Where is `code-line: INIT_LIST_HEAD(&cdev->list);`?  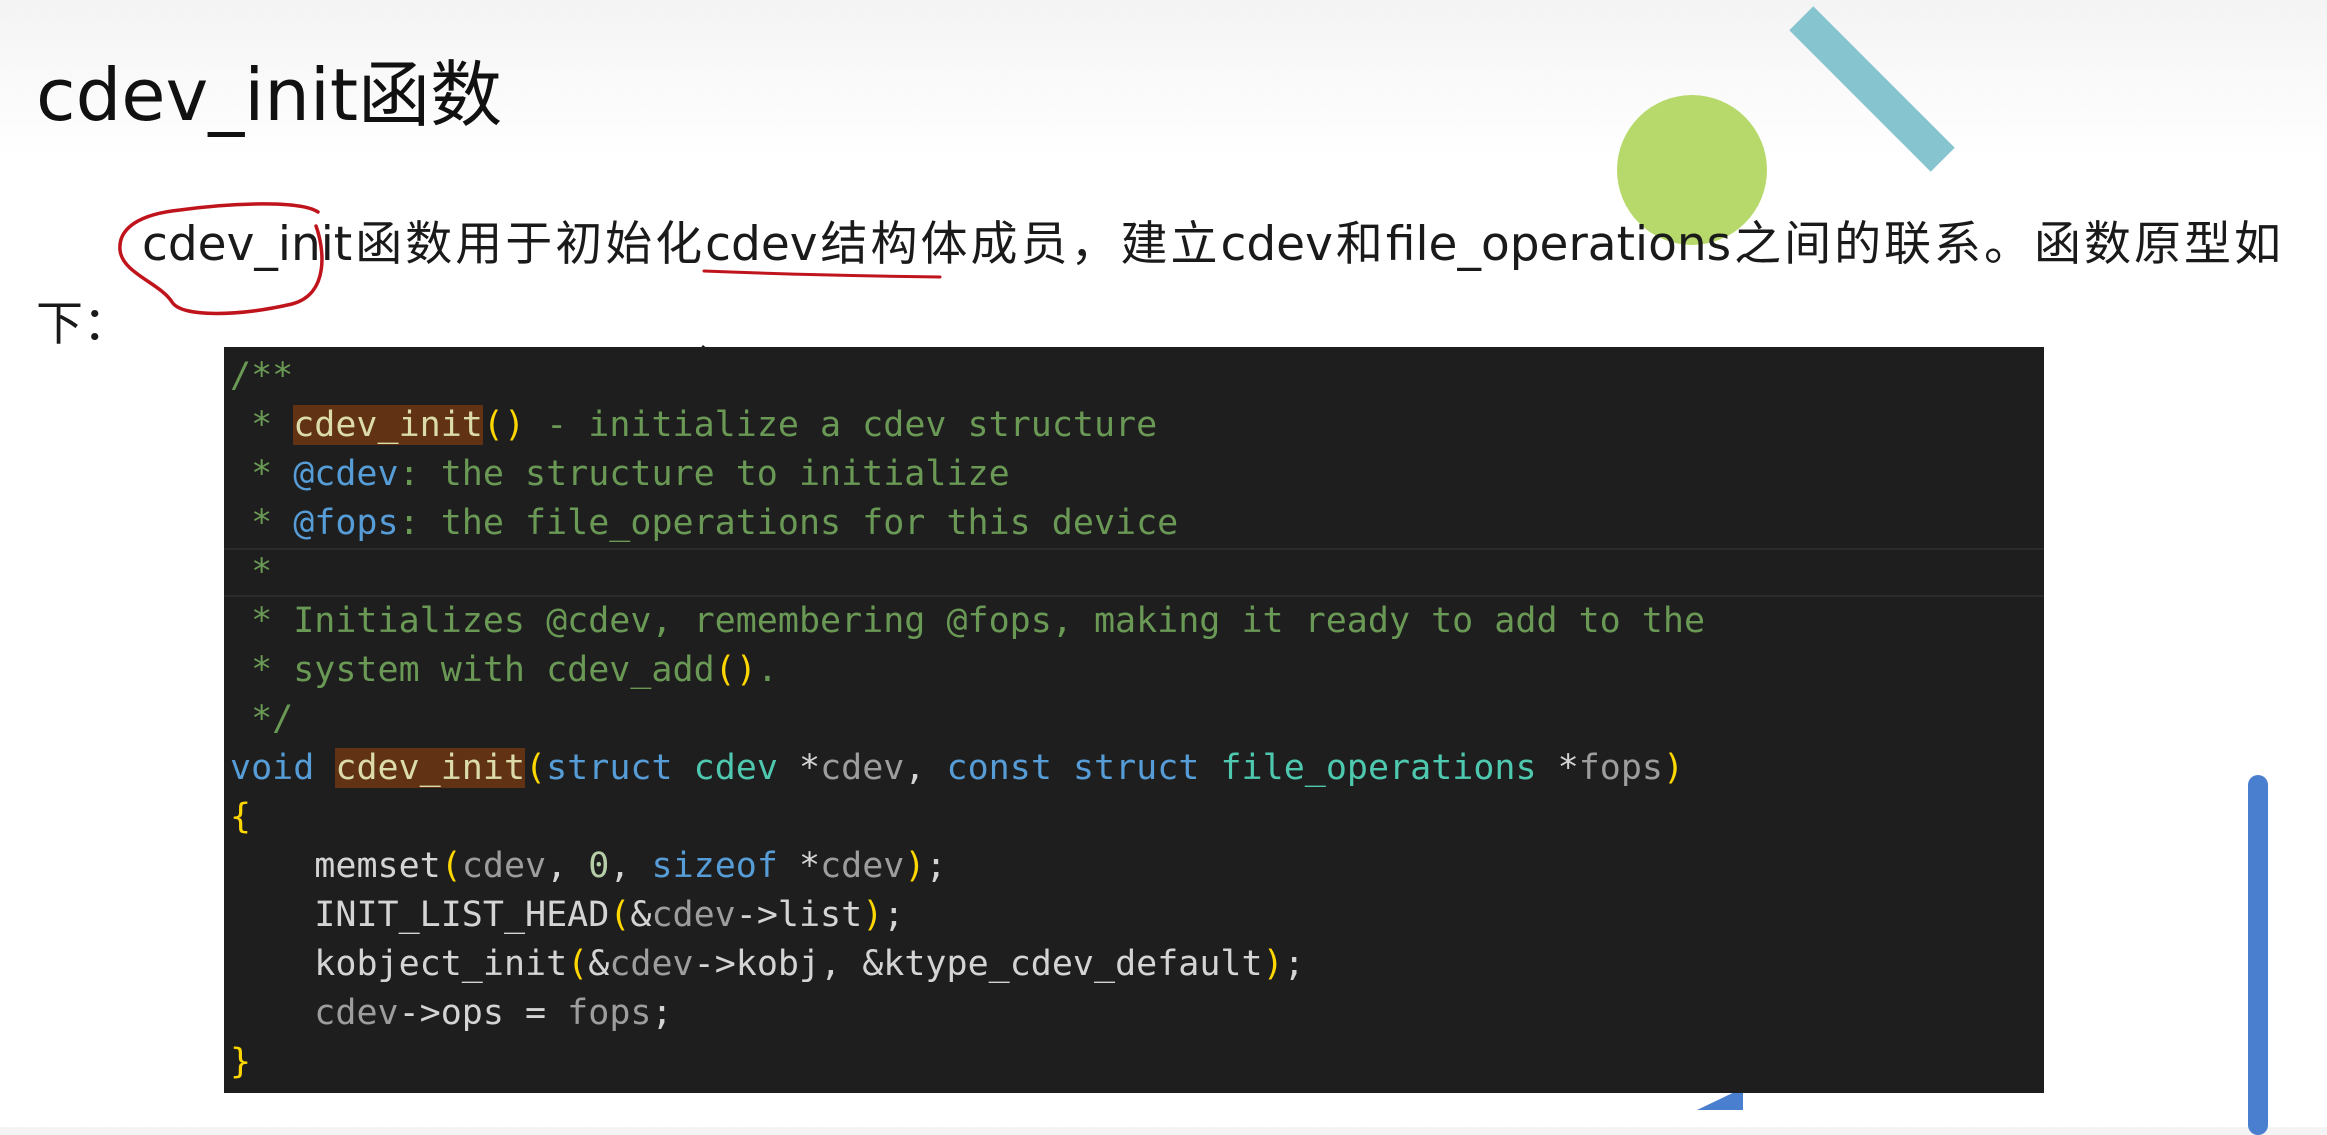 code-line: INIT_LIST_HEAD(&cdev->list); is located at coordinates (1134, 915).